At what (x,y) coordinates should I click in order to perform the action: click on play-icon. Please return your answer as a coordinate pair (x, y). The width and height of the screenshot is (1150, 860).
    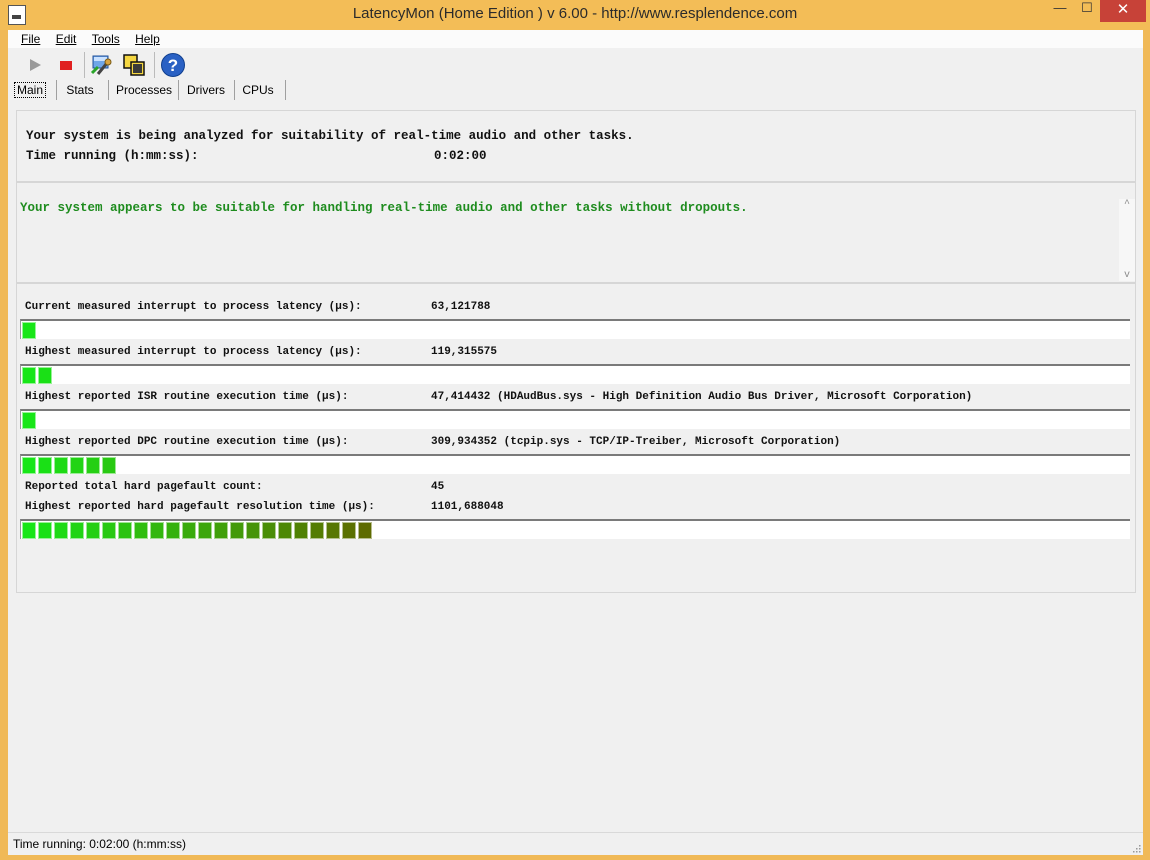
    Looking at the image, I should click on (36, 65).